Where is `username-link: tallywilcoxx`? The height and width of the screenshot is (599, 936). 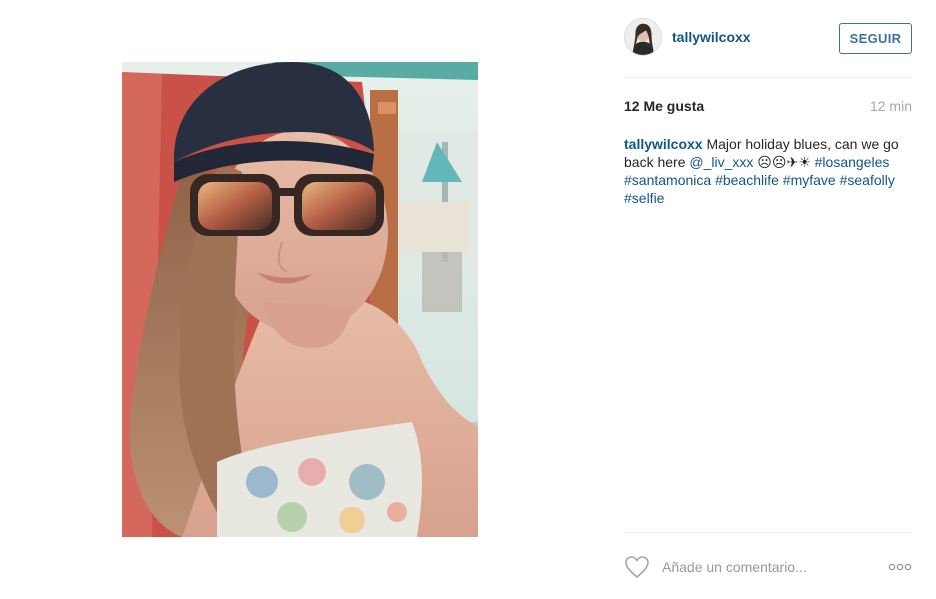 username-link: tallywilcoxx is located at coordinates (711, 37).